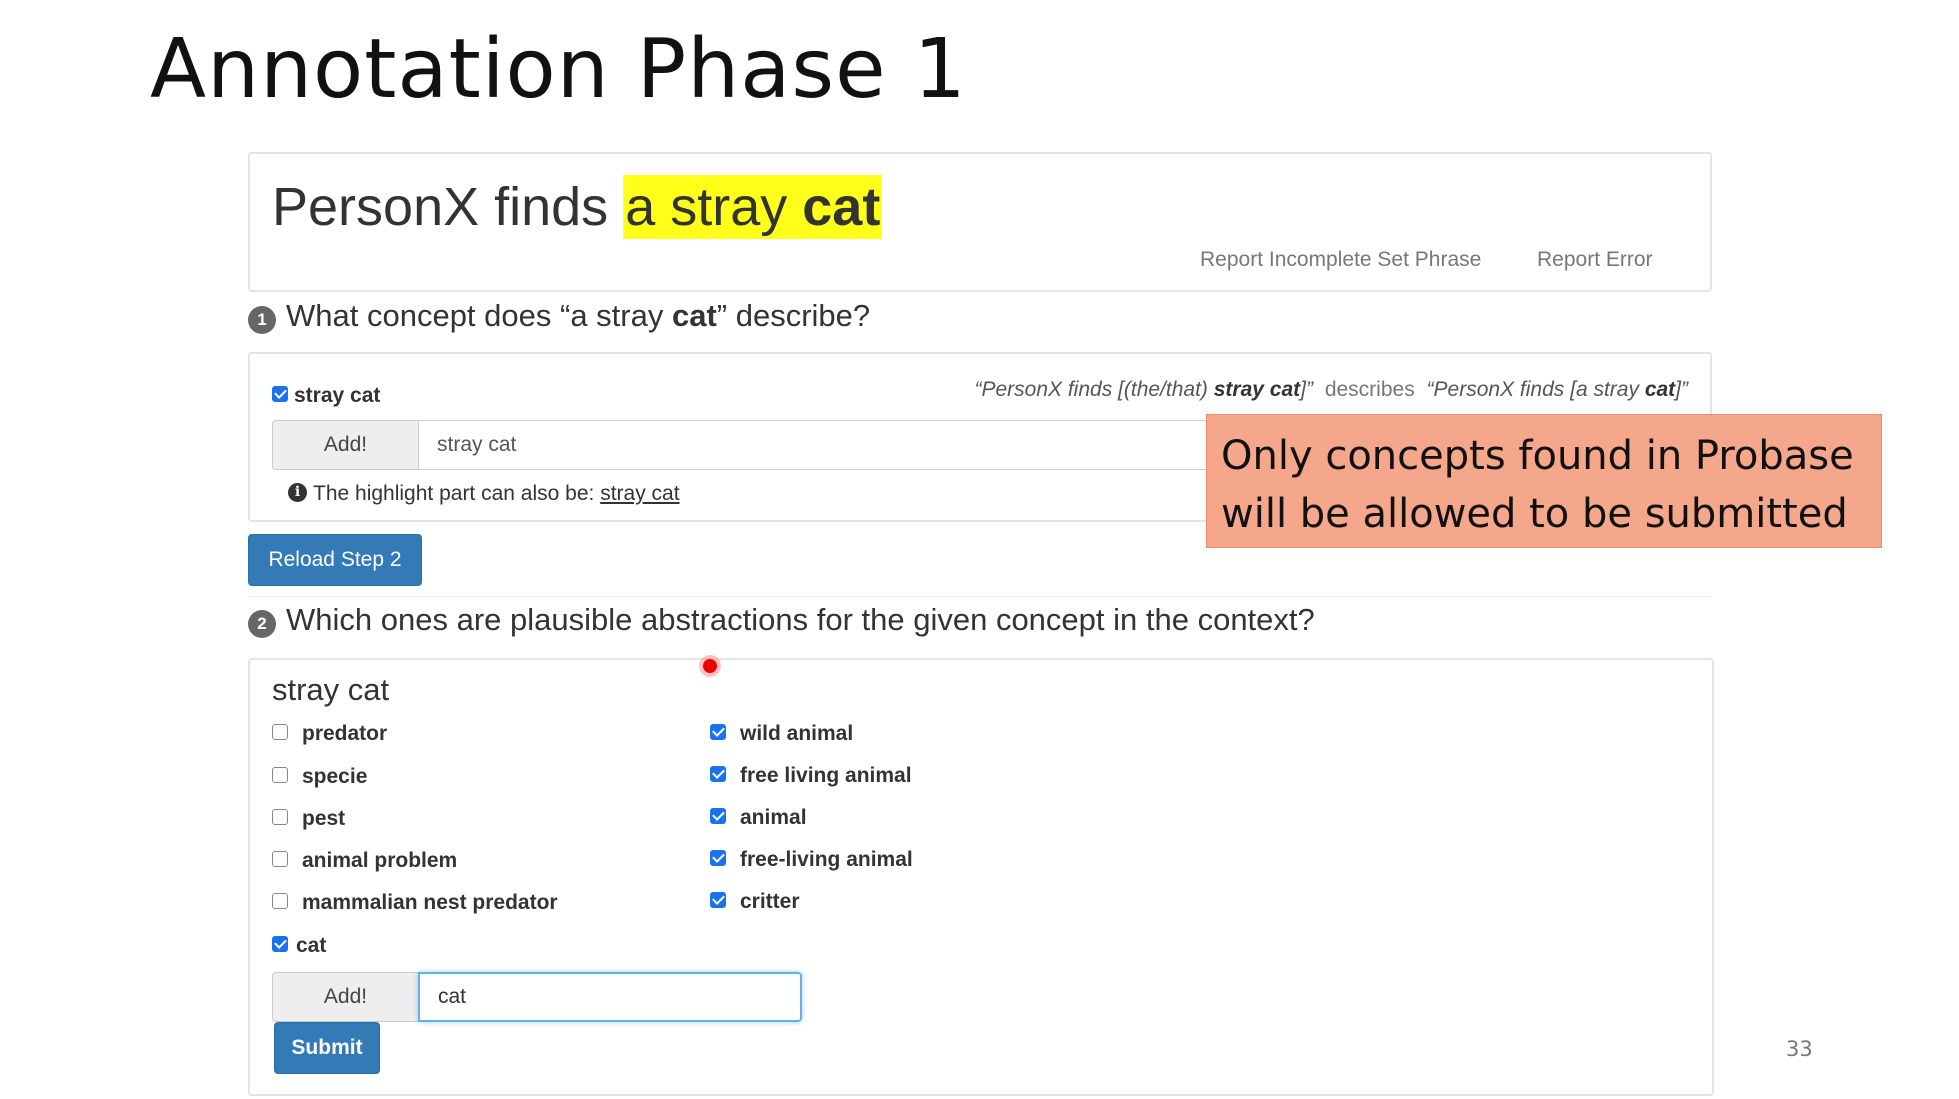  I want to click on option-row: wild animal, so click(781, 734).